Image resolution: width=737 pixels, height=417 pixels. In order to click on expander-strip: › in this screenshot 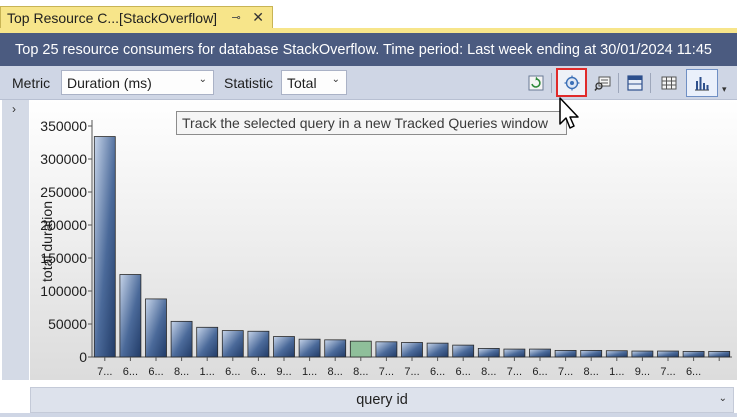, I will do `click(15, 240)`.